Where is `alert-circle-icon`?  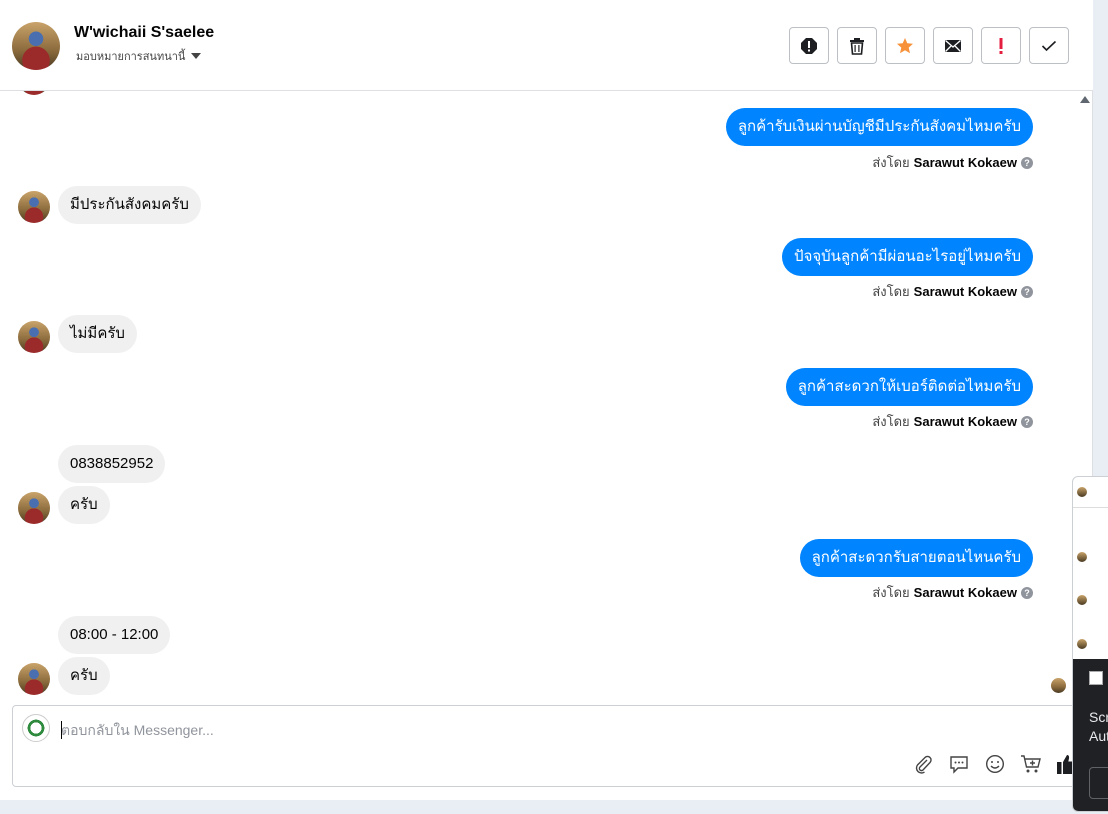
alert-circle-icon is located at coordinates (809, 45).